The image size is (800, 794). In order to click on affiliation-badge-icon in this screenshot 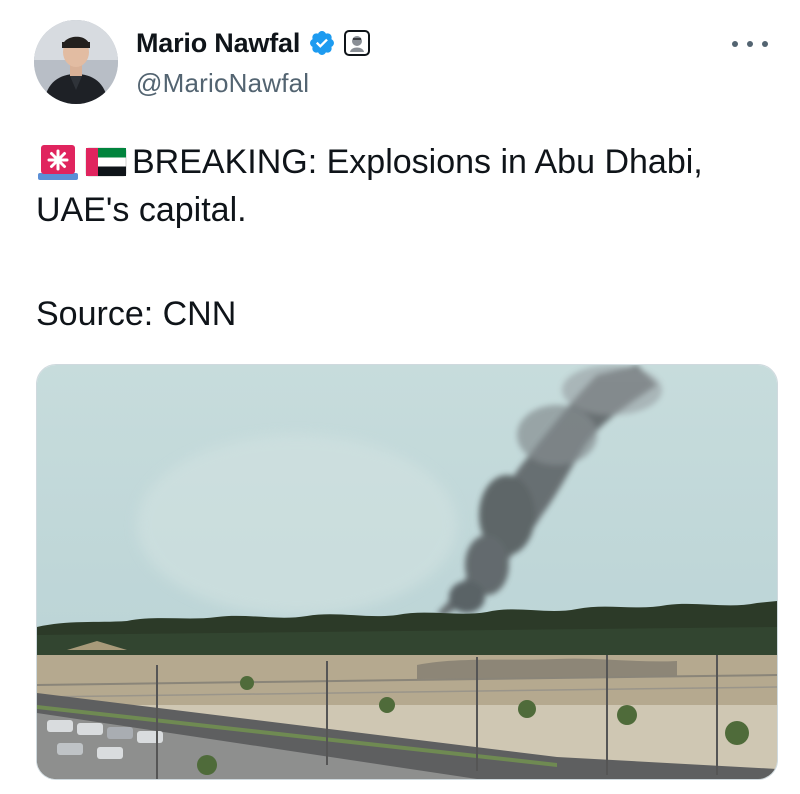, I will do `click(357, 43)`.